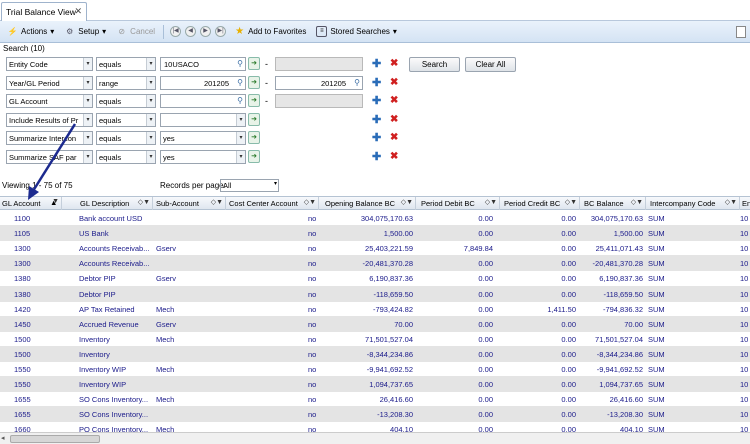 The height and width of the screenshot is (444, 750). Describe the element at coordinates (741, 32) in the screenshot. I see `page-icon` at that location.